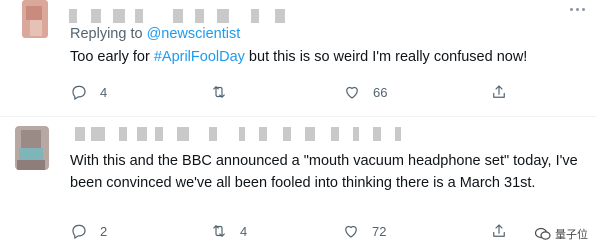 The height and width of the screenshot is (248, 596). I want to click on like-button: 72, so click(364, 231).